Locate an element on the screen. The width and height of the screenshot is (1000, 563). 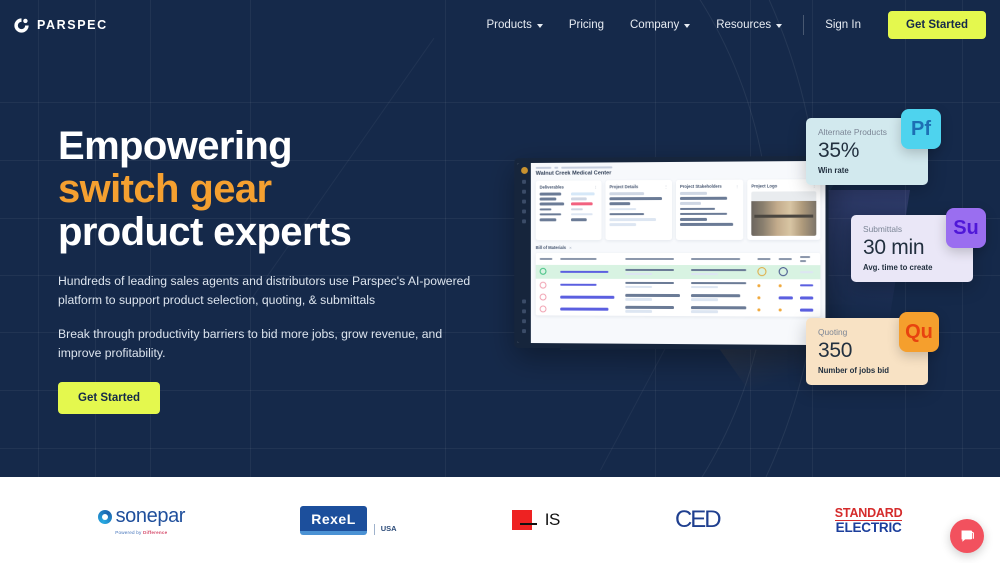
rexel-wordmark: RexeL is located at coordinates (333, 520).